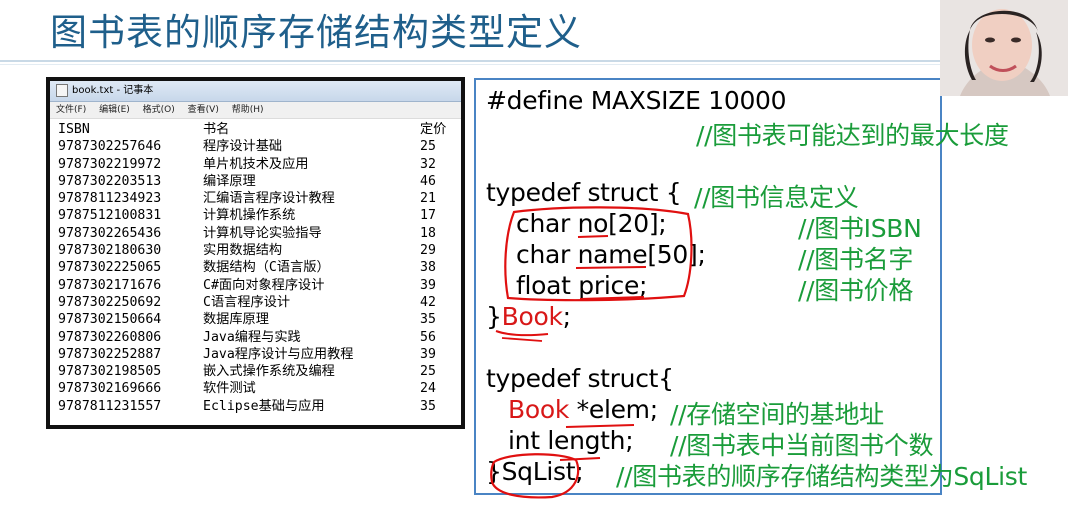  What do you see at coordinates (566, 316) in the screenshot?
I see `semicolon: ;` at bounding box center [566, 316].